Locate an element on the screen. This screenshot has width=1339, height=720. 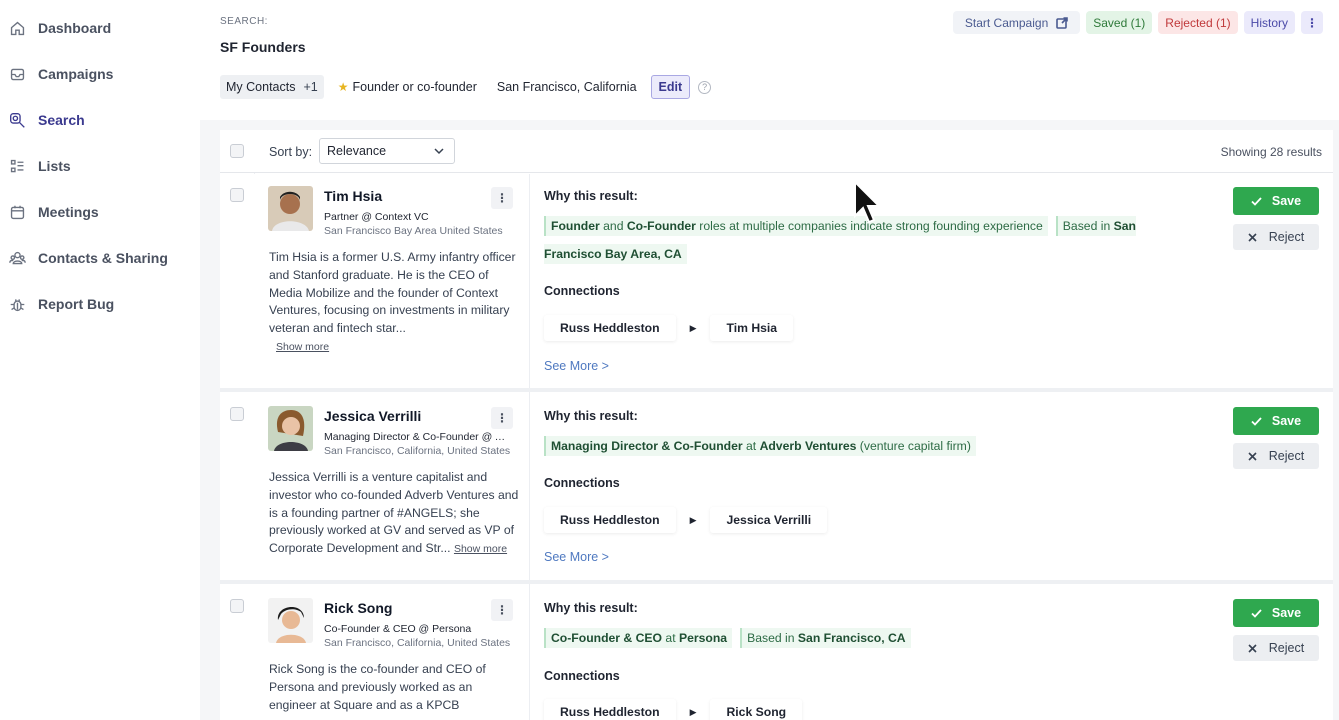
connection-node: Tim Hsia is located at coordinates (752, 328).